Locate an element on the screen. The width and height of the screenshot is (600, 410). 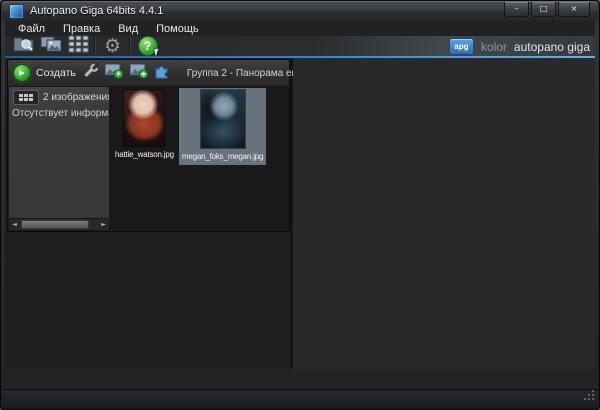
render-group-button: ▶ is located at coordinates (22, 73).